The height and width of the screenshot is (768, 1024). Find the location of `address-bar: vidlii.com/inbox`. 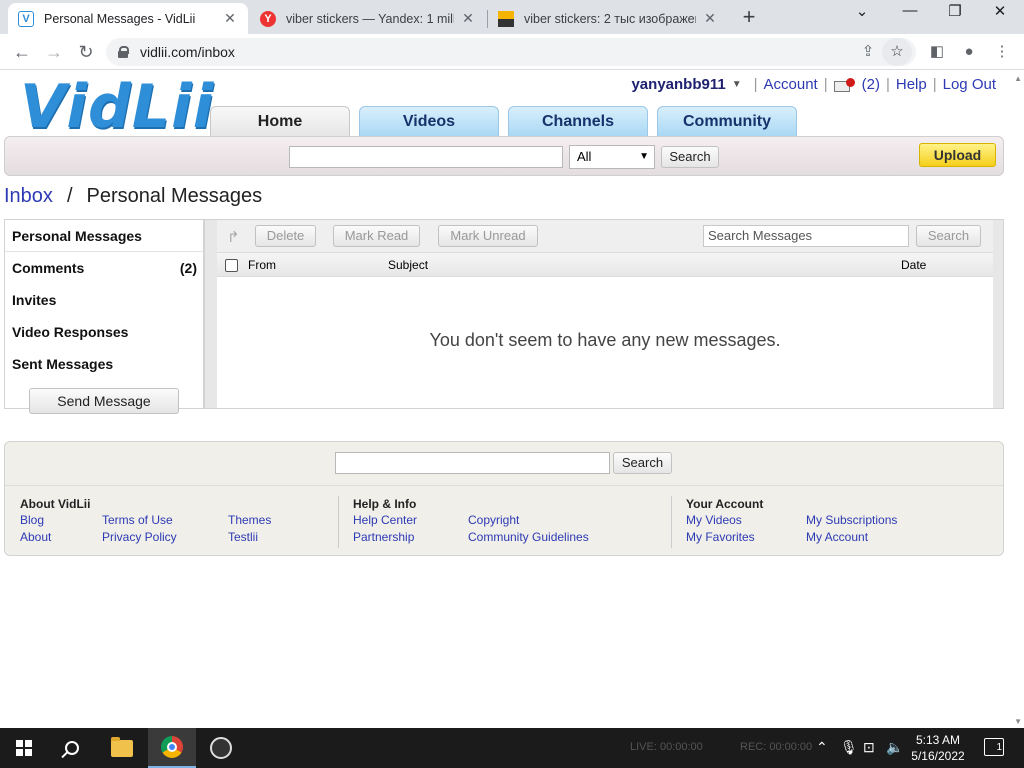

address-bar: vidlii.com/inbox is located at coordinates (511, 52).